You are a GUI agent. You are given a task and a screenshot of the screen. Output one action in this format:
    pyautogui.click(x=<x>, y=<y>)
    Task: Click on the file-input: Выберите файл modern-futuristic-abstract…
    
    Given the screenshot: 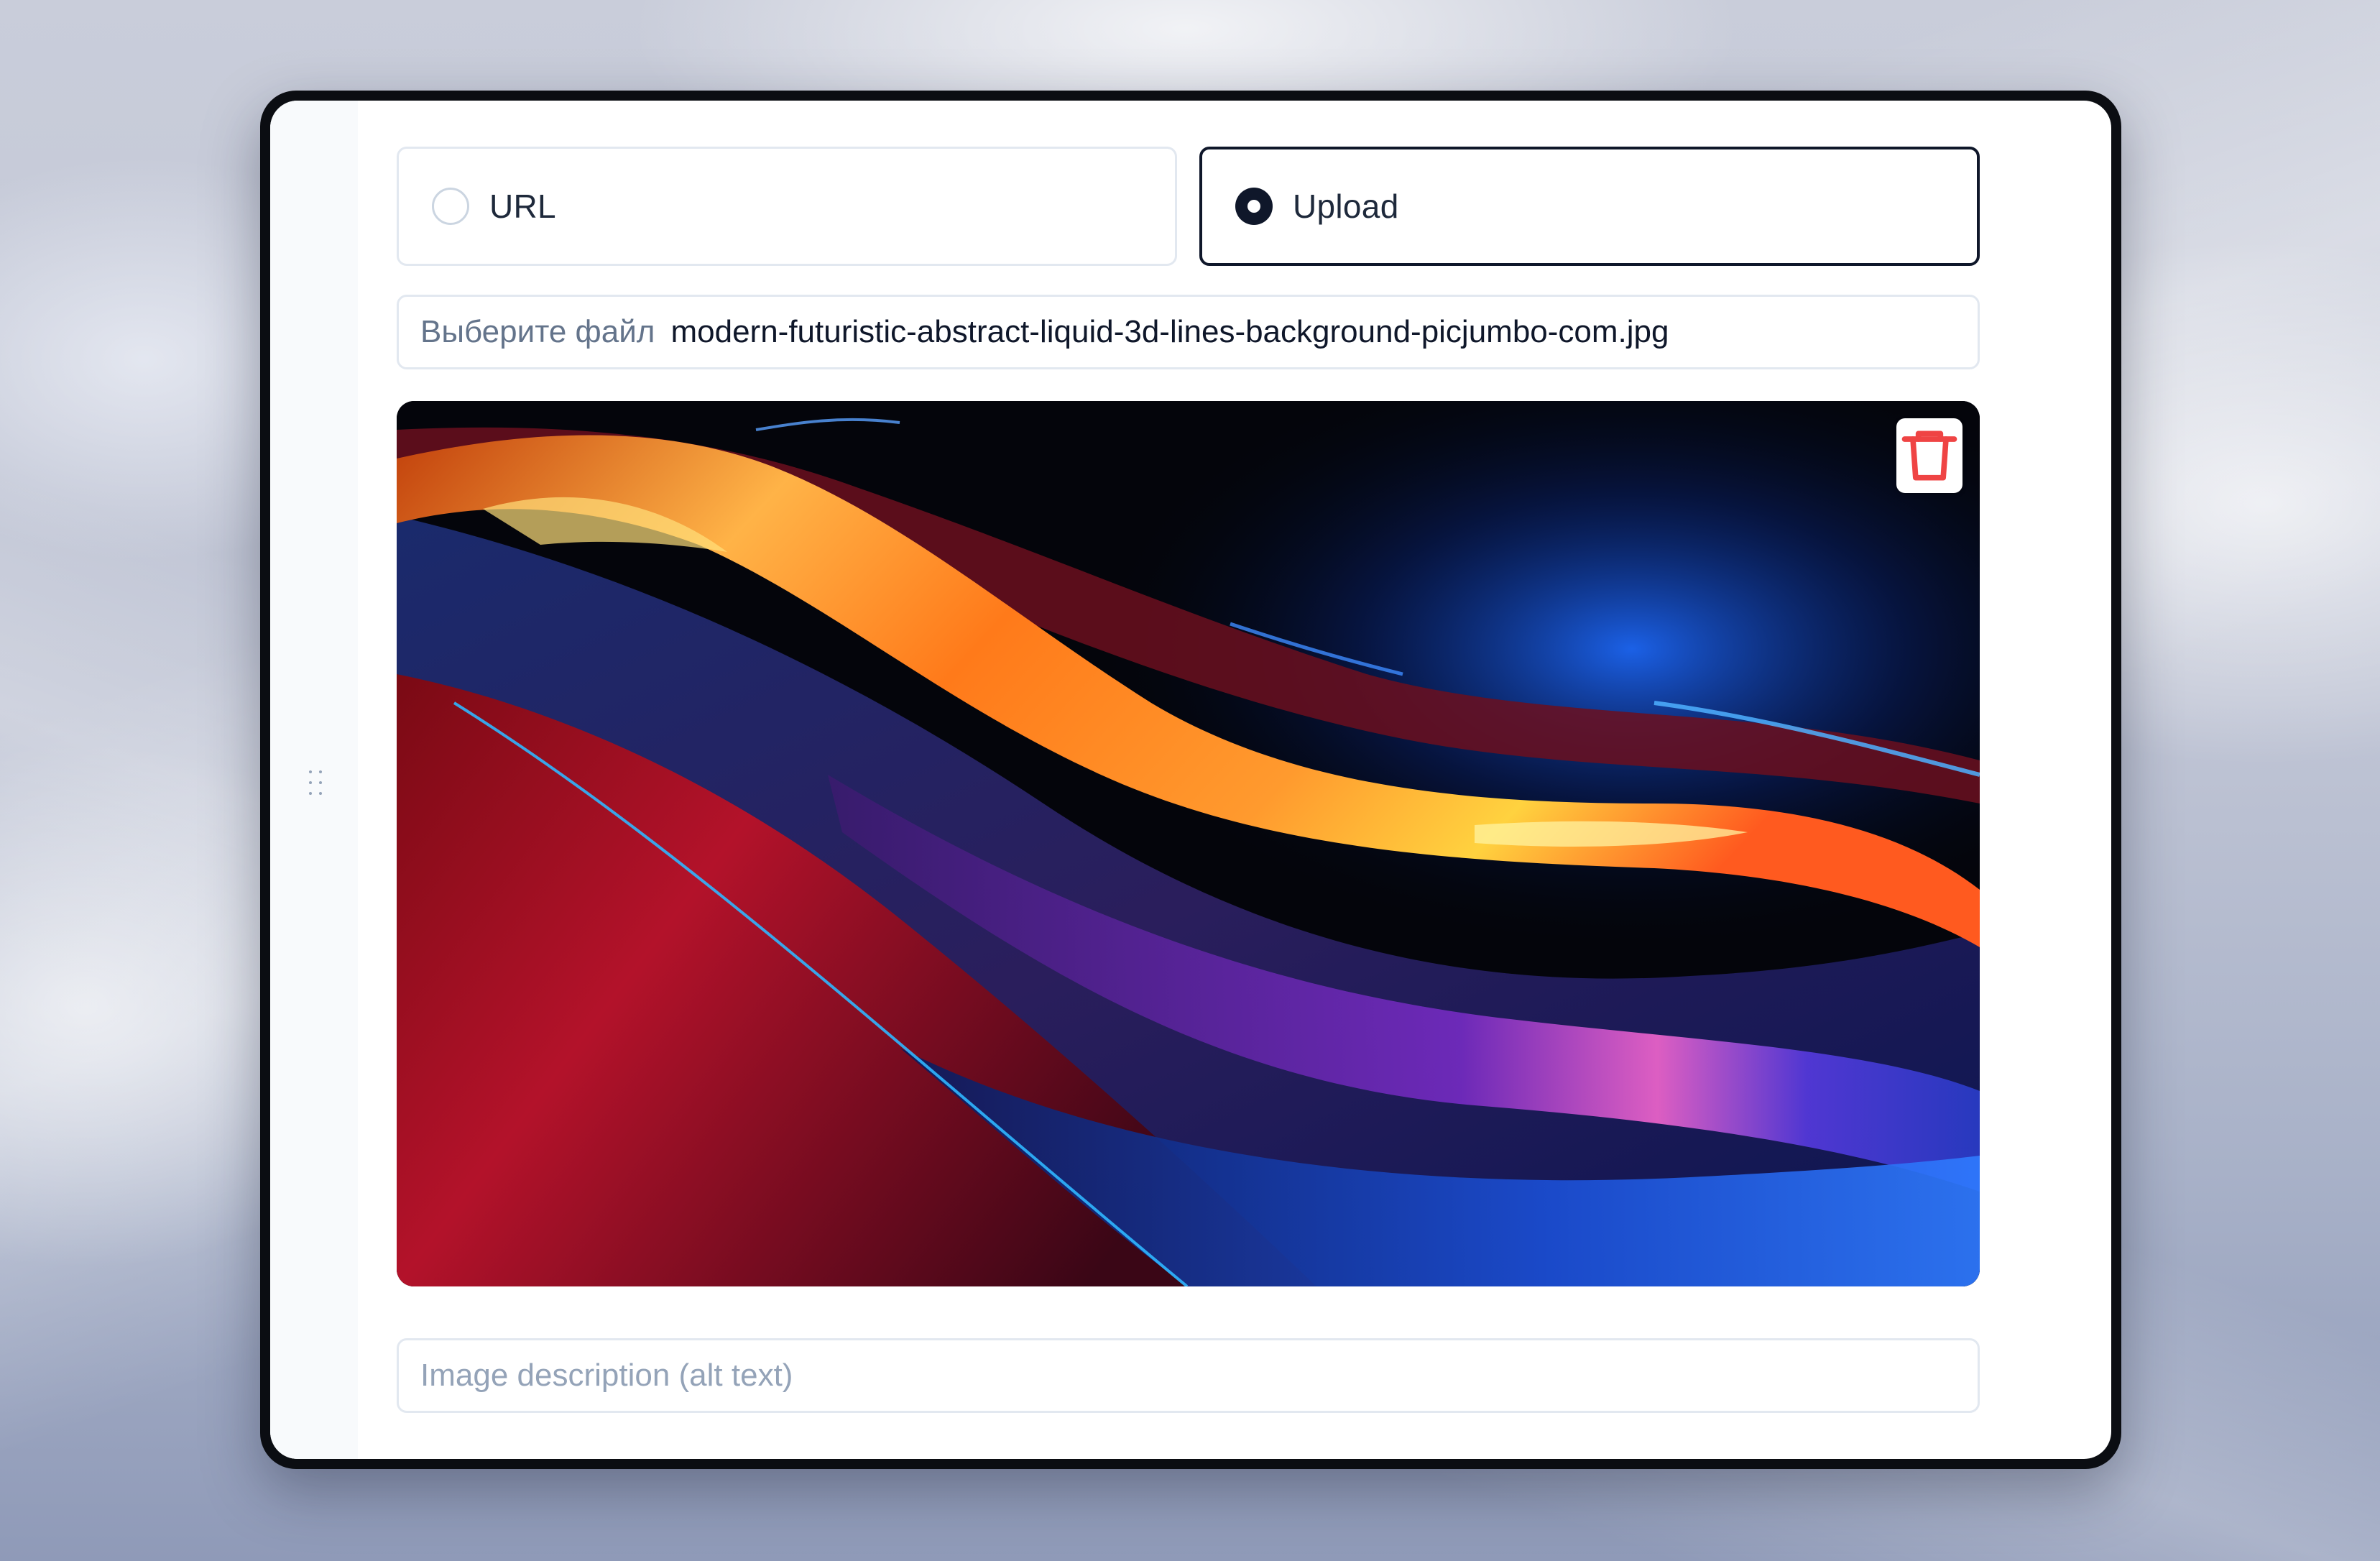 What is the action you would take?
    pyautogui.click(x=1188, y=332)
    